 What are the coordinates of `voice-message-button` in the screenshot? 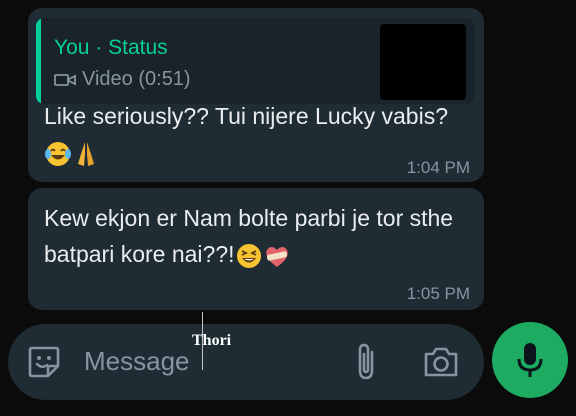 It's located at (530, 360).